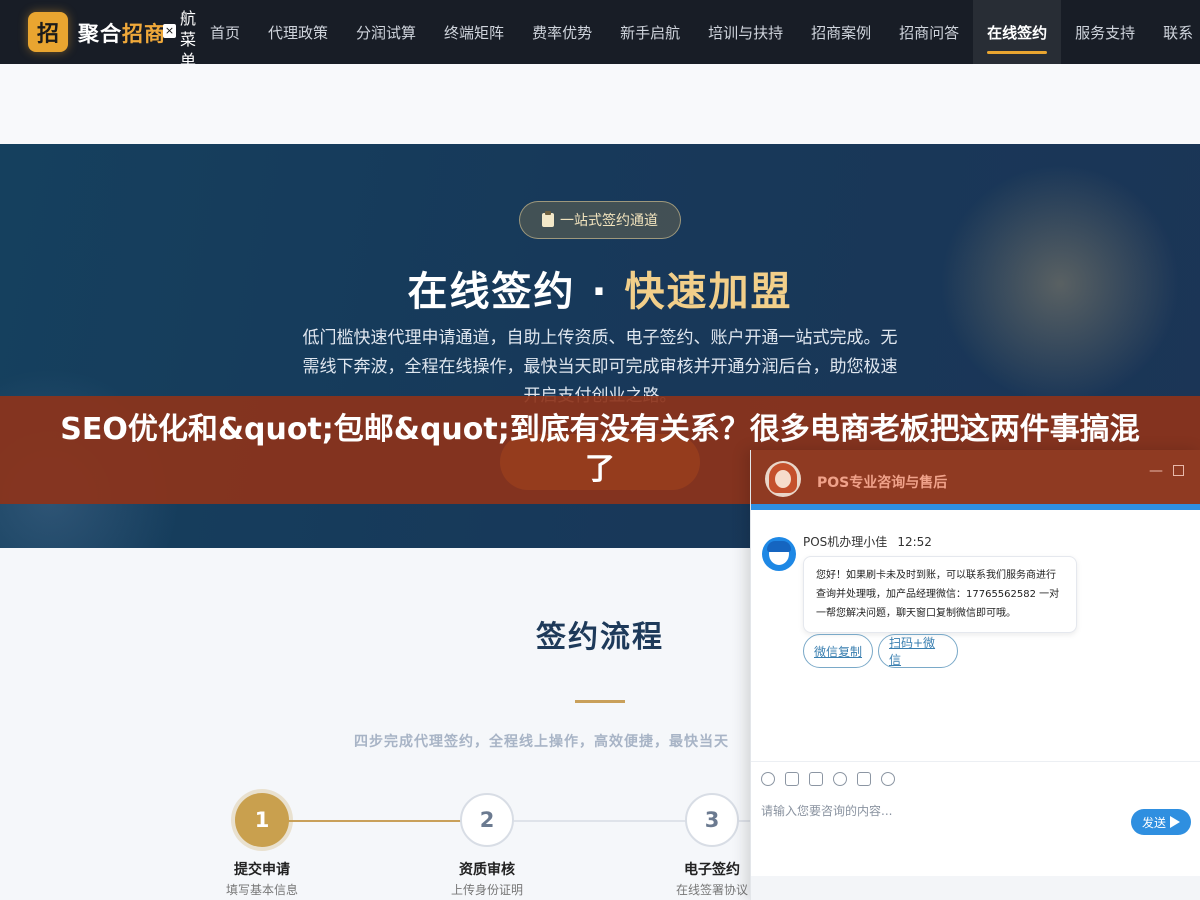 This screenshot has width=1200, height=900. I want to click on nav-menu-char: 单, so click(187, 57).